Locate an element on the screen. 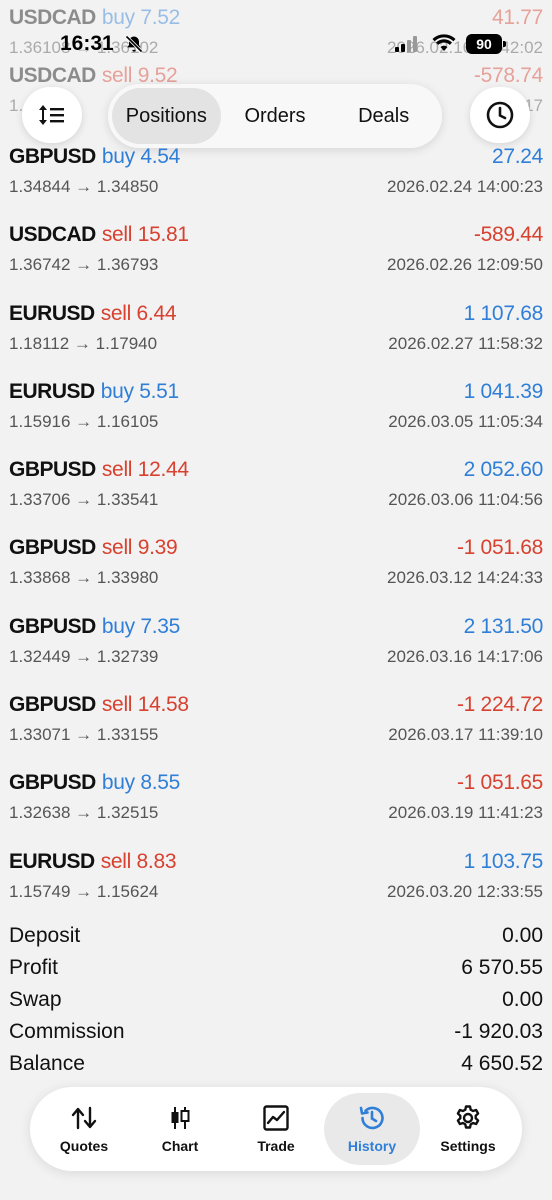  signal-icon is located at coordinates (406, 44).